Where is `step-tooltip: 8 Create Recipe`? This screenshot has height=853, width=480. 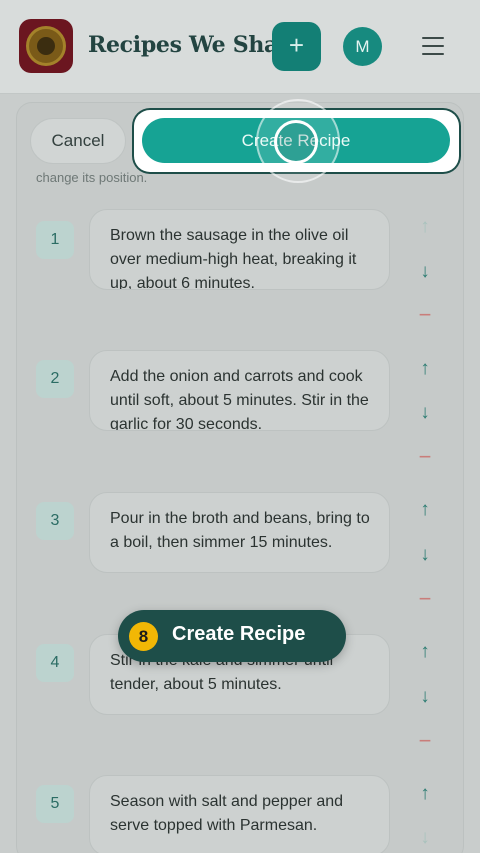
step-tooltip: 8 Create Recipe is located at coordinates (232, 636).